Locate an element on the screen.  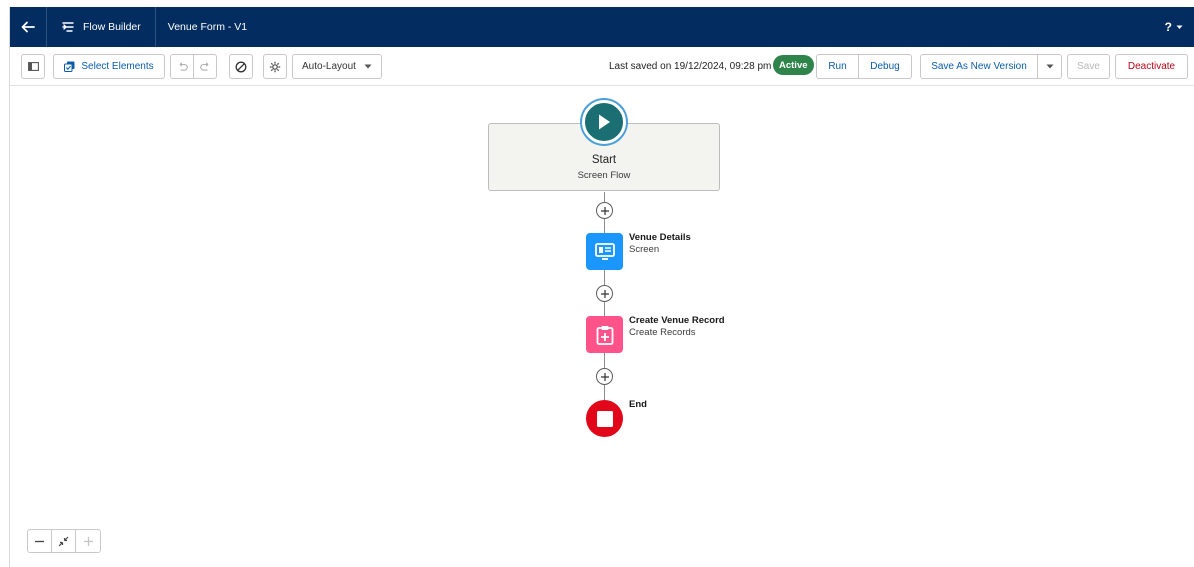
node-subtitle: Create Records is located at coordinates (662, 332).